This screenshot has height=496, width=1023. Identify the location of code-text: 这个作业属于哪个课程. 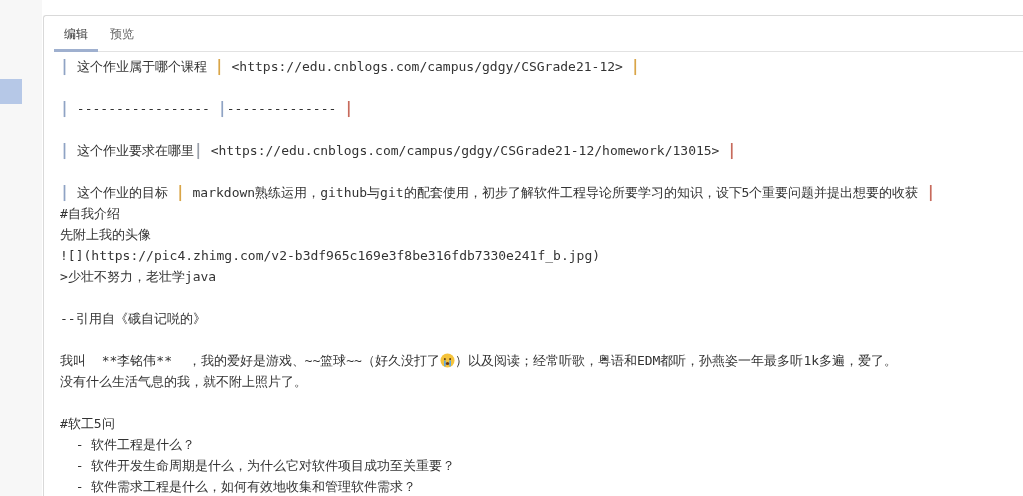
(141, 67).